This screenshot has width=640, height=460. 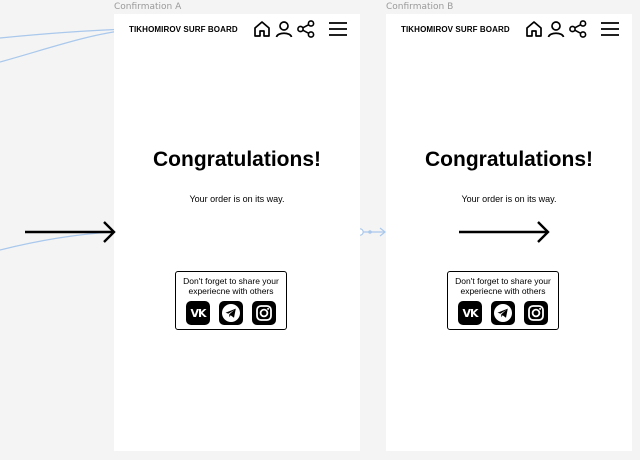 What do you see at coordinates (148, 7) in the screenshot?
I see `frame-label-a: Confirmation A` at bounding box center [148, 7].